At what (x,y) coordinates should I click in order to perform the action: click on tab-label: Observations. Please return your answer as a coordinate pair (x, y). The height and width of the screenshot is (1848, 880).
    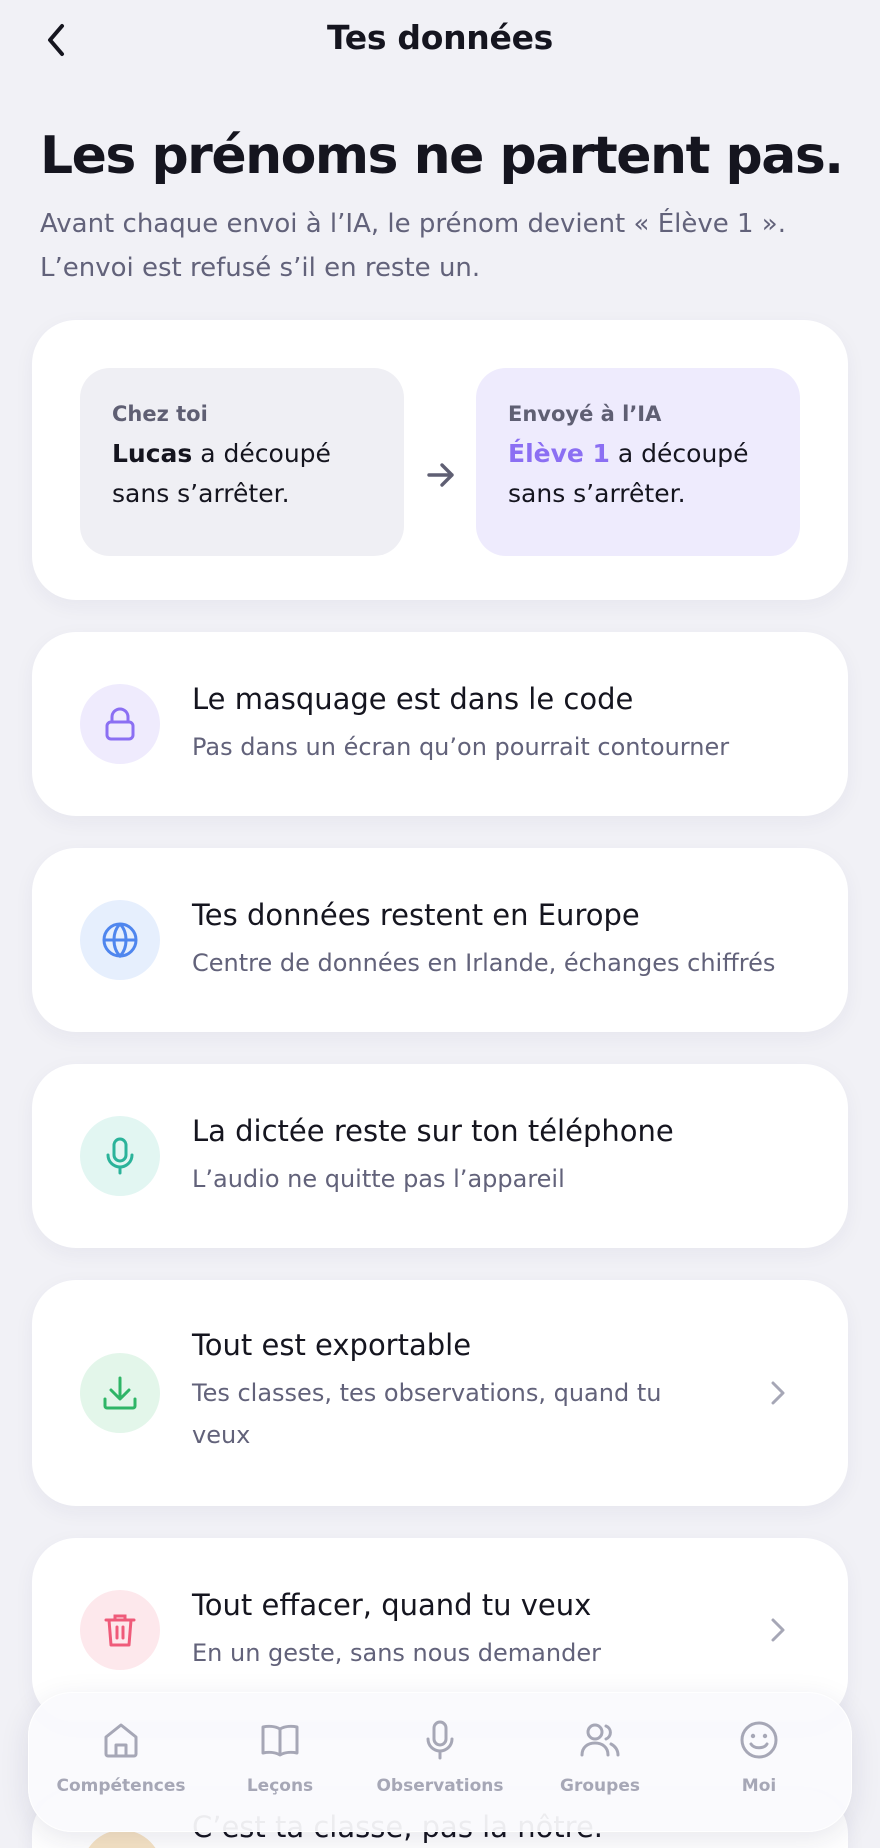
    Looking at the image, I should click on (440, 1786).